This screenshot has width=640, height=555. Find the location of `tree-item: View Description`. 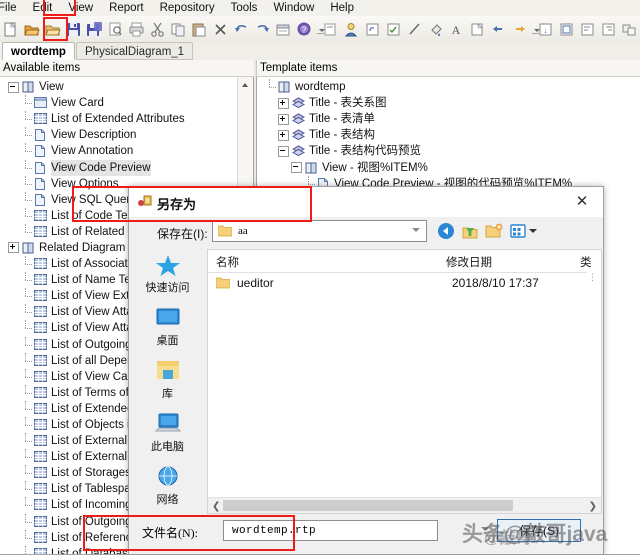

tree-item: View Description is located at coordinates (126, 135).